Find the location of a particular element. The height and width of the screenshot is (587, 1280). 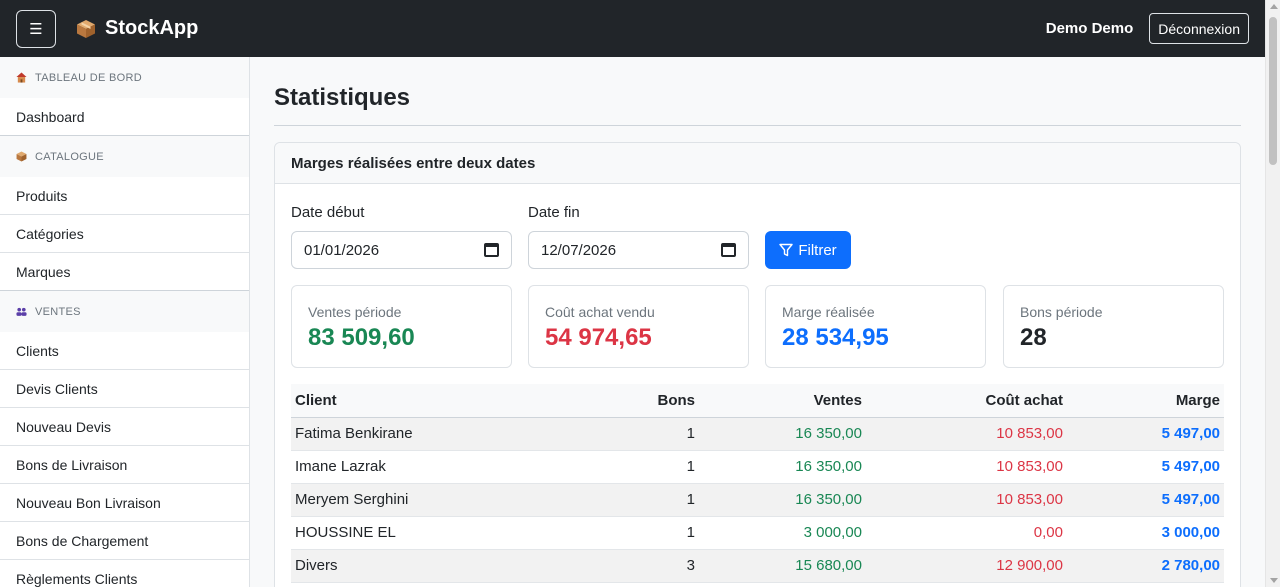

users-icon is located at coordinates (21, 311).